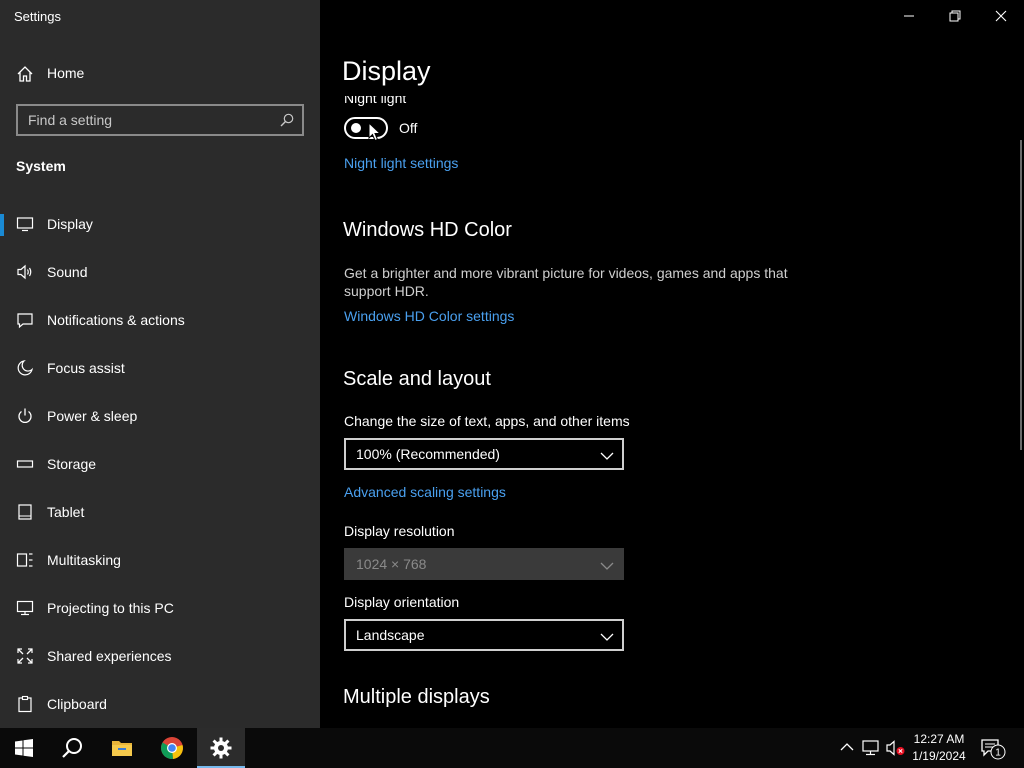 Image resolution: width=1024 pixels, height=768 pixels. Describe the element at coordinates (375, 131) in the screenshot. I see `mouse-cursor-icon` at that location.